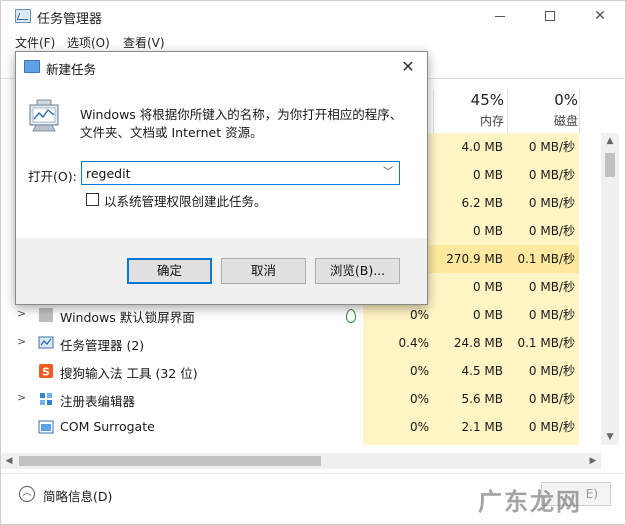 The width and height of the screenshot is (626, 525). I want to click on scroll-left-arrow-icon: ◀, so click(9, 461).